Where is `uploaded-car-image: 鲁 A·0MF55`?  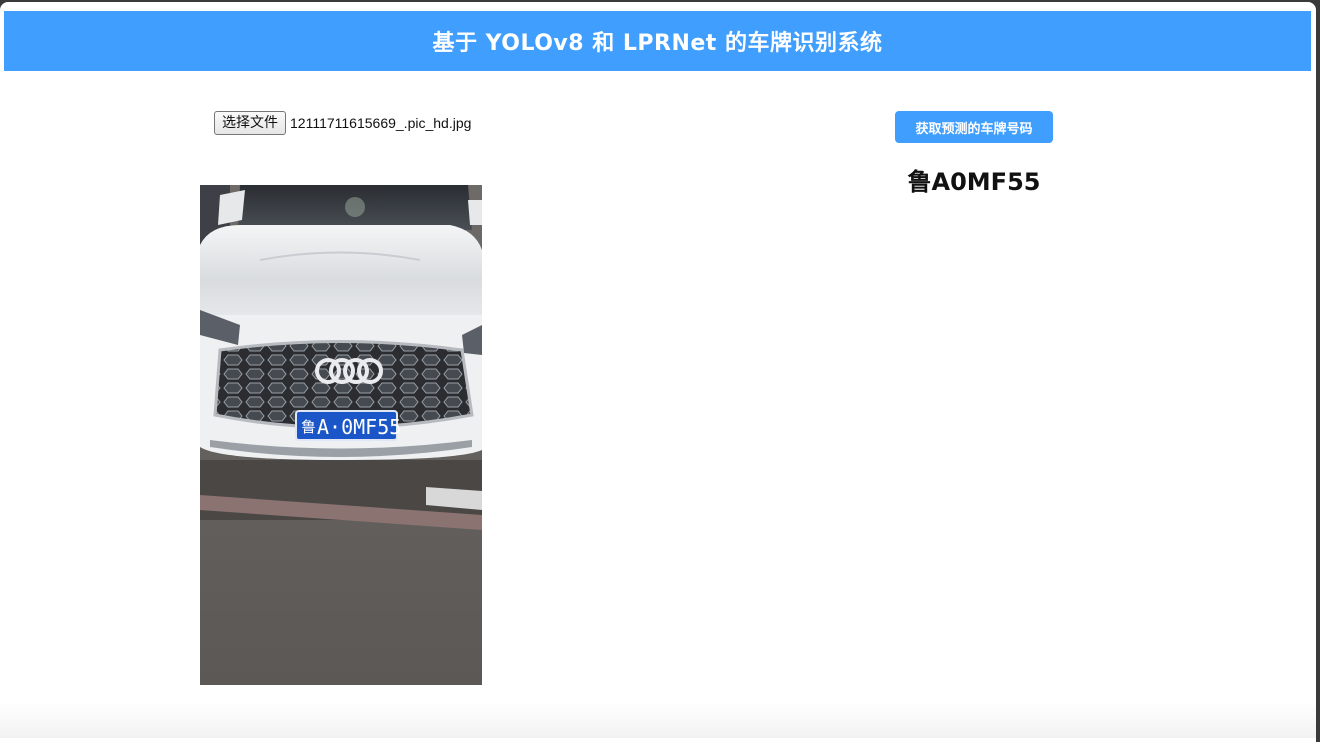
uploaded-car-image: 鲁 A·0MF55 is located at coordinates (341, 435).